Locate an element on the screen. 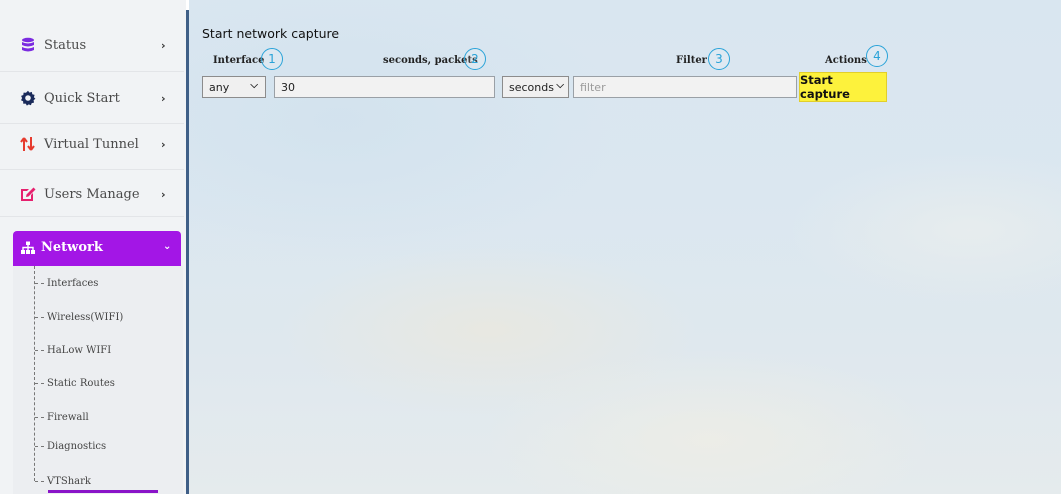 The width and height of the screenshot is (1061, 494). submenu-item-label: Interfaces is located at coordinates (73, 283).